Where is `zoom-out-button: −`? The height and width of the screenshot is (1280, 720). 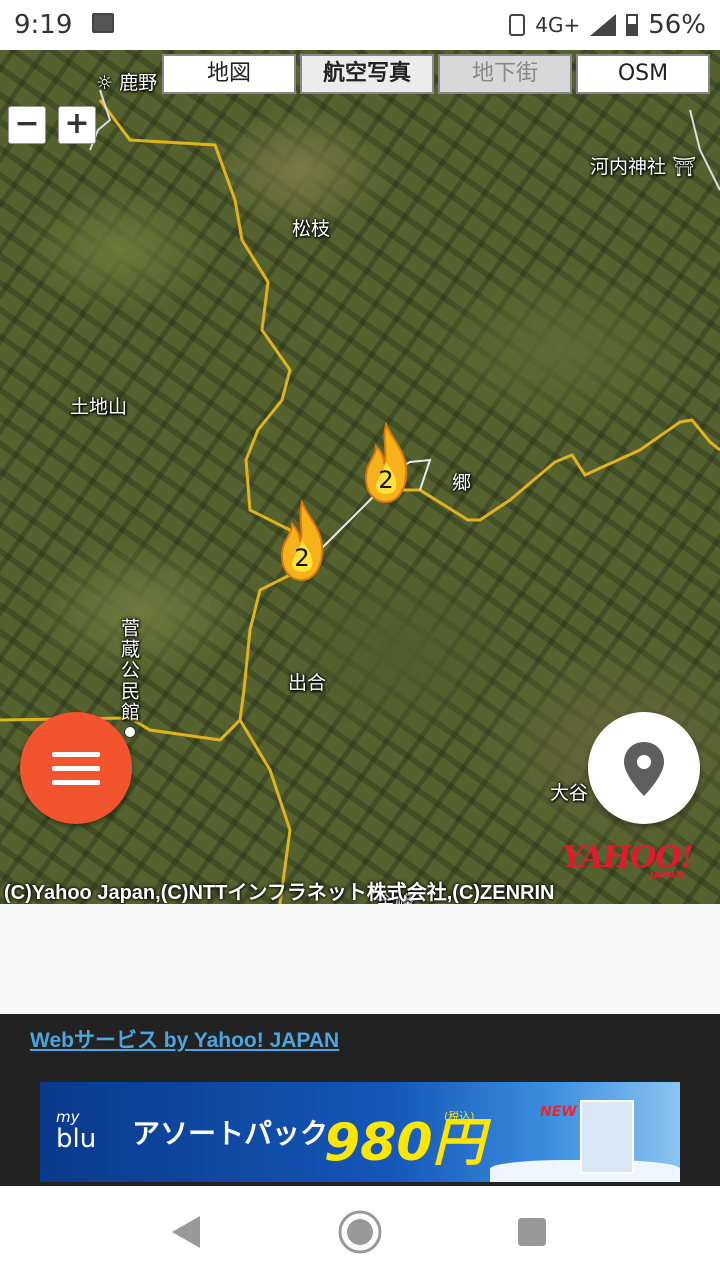 zoom-out-button: − is located at coordinates (27, 125).